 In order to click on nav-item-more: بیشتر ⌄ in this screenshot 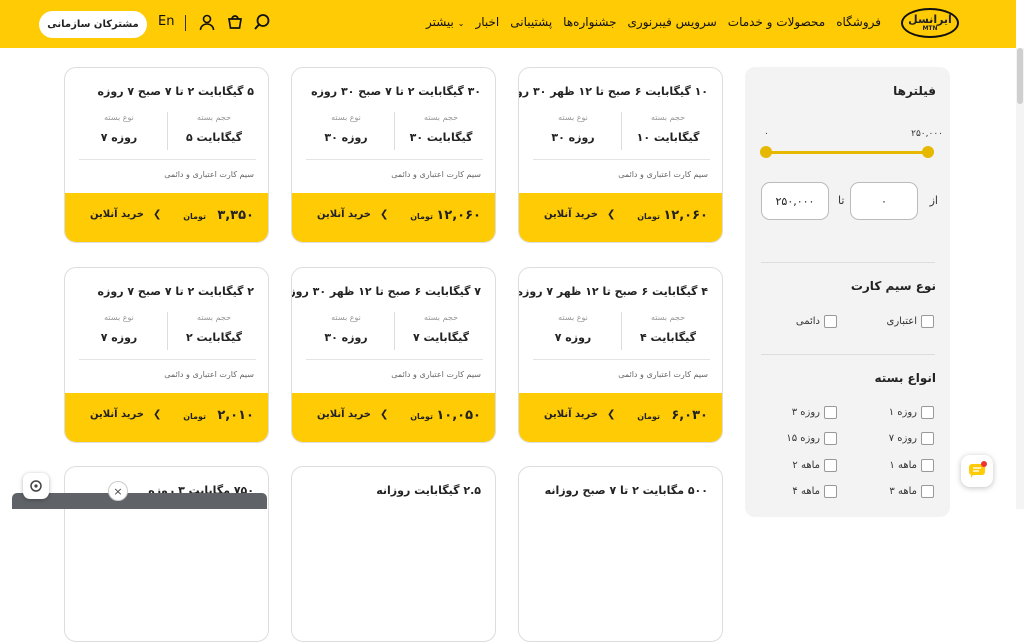, I will do `click(445, 22)`.